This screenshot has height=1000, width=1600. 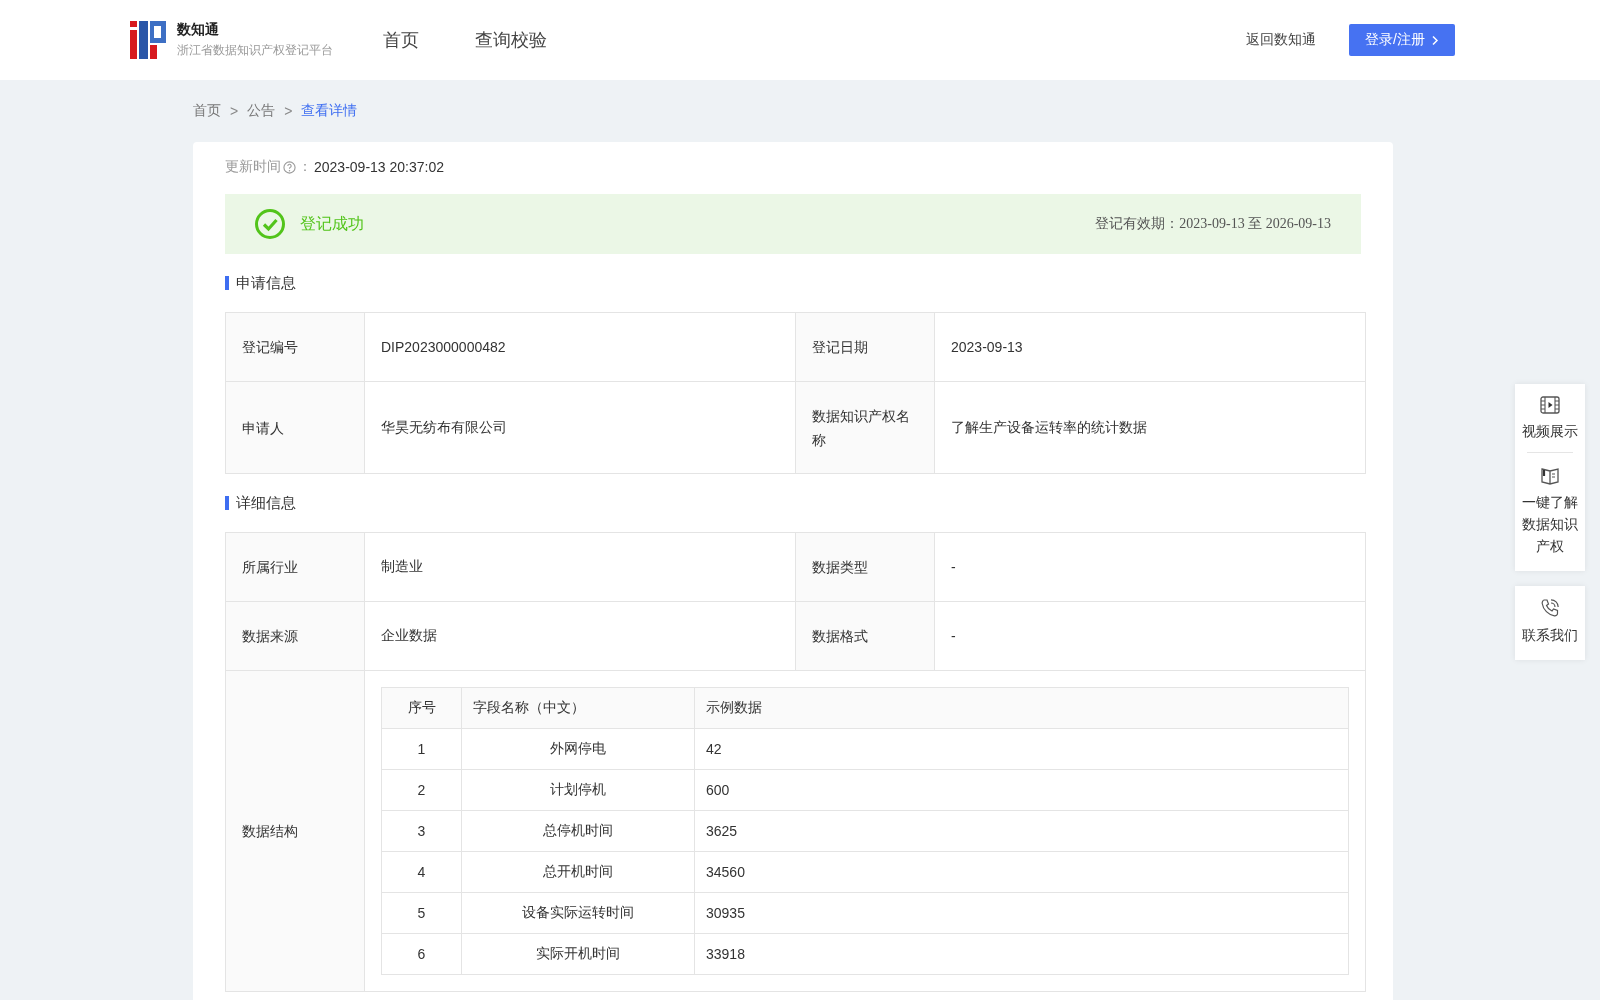 I want to click on section-title: 申请信息, so click(x=793, y=283).